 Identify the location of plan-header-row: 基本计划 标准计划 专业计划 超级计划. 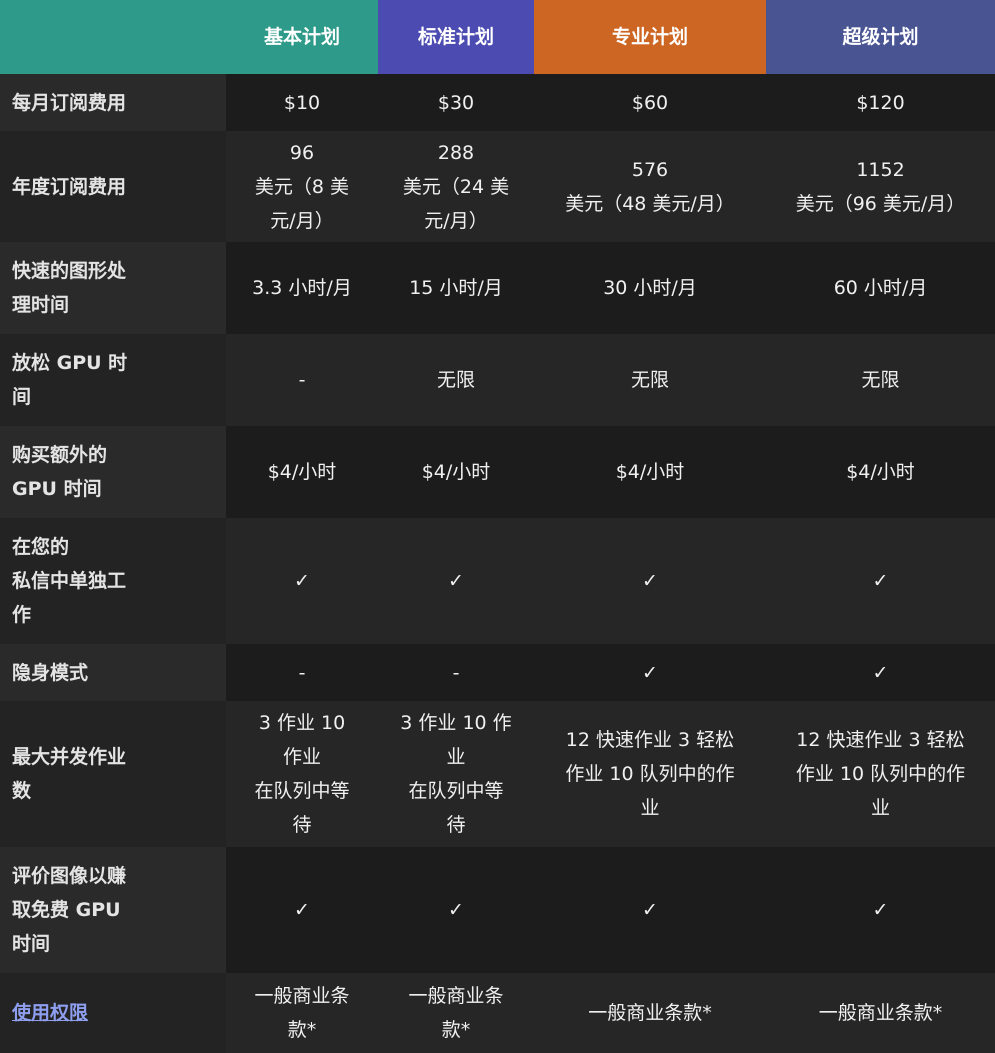
(497, 37).